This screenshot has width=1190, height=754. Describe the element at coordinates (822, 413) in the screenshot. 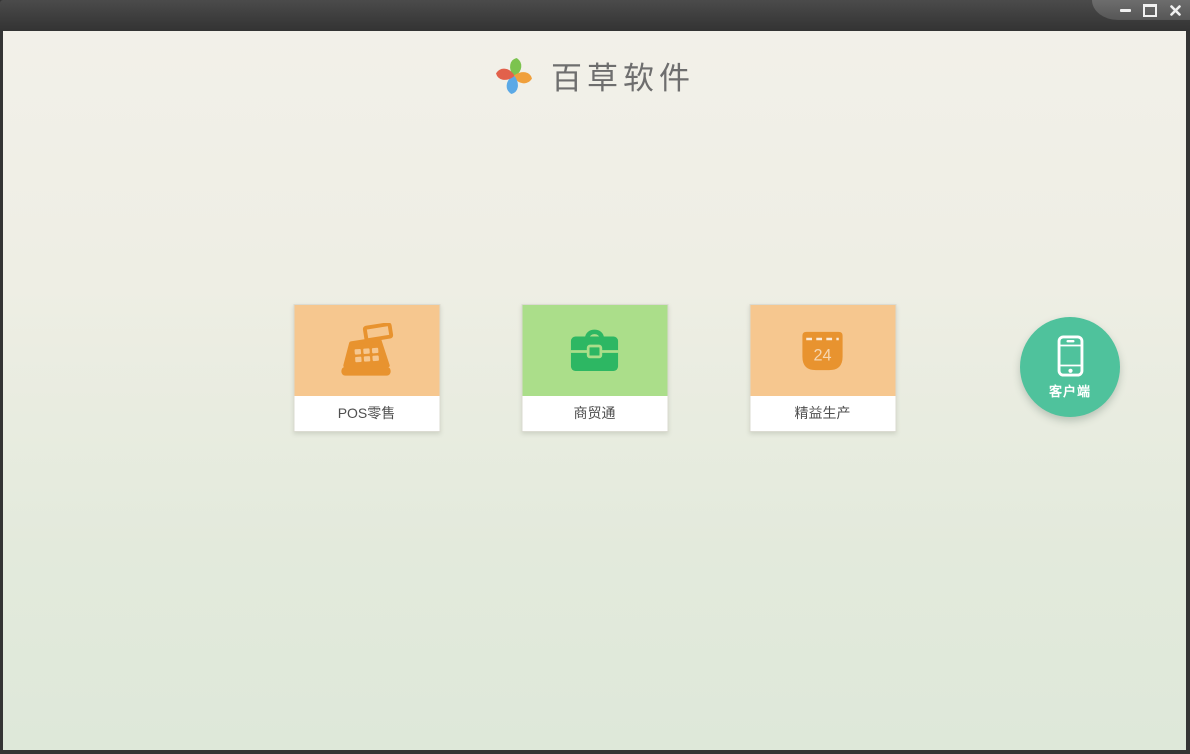

I see `product-label-lean: 精益生产` at that location.